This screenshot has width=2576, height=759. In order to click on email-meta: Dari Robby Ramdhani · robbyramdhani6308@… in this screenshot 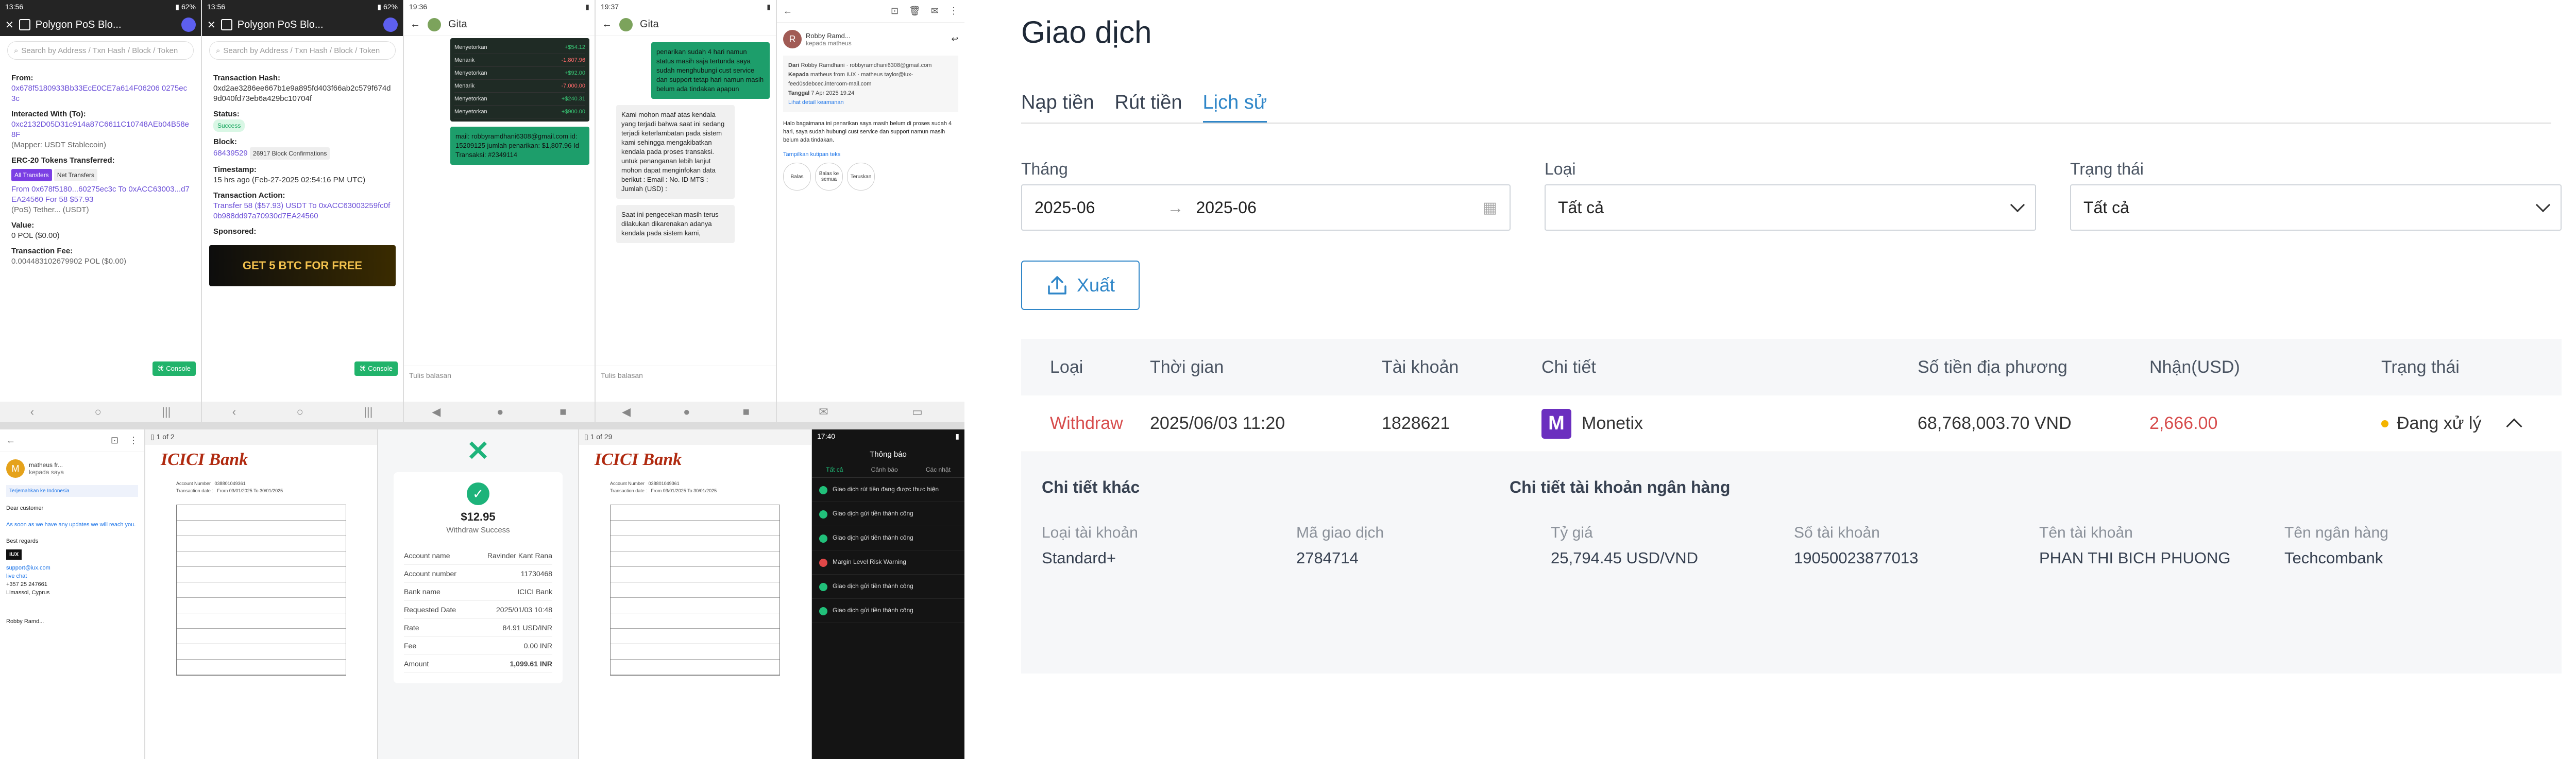, I will do `click(870, 84)`.